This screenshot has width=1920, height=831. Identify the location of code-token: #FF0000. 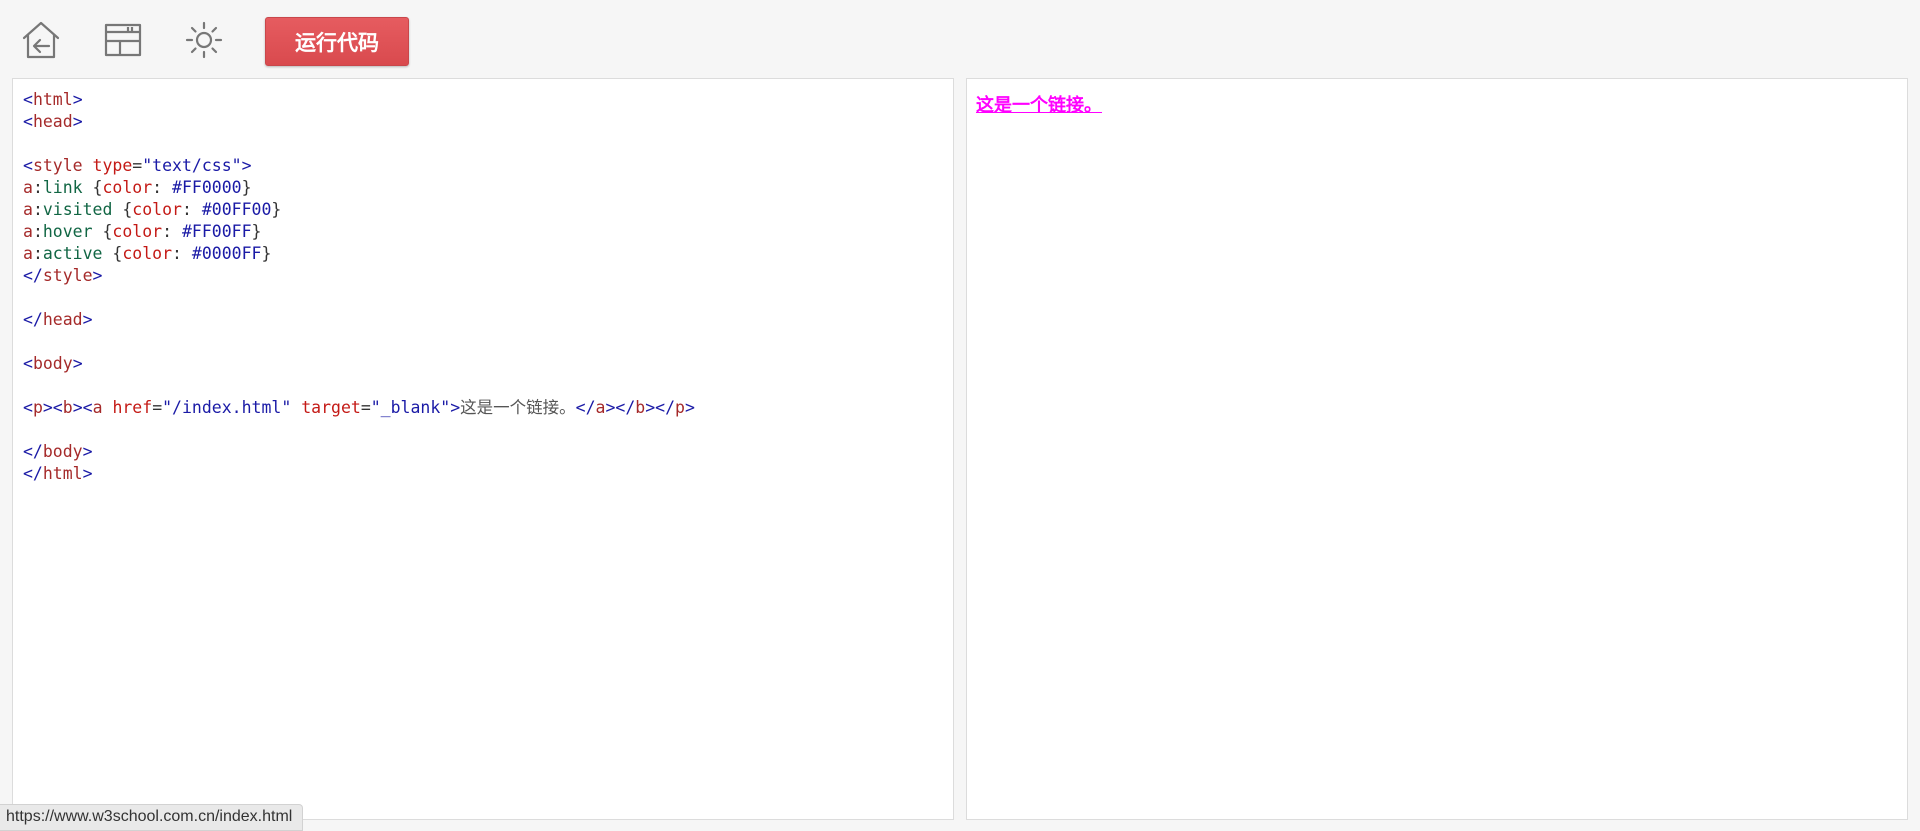
(207, 187).